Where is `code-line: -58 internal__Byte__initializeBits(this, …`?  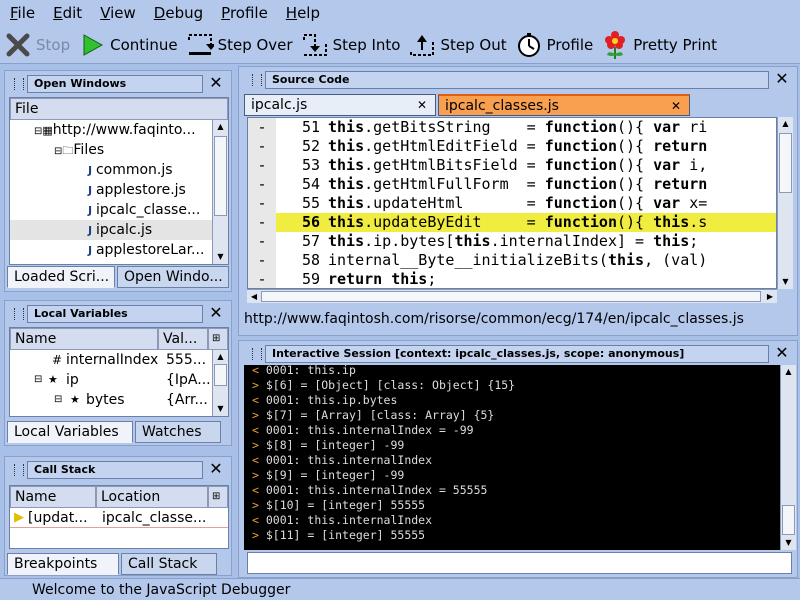
code-line: -58 internal__Byte__initializeBits(this, … is located at coordinates (512, 260).